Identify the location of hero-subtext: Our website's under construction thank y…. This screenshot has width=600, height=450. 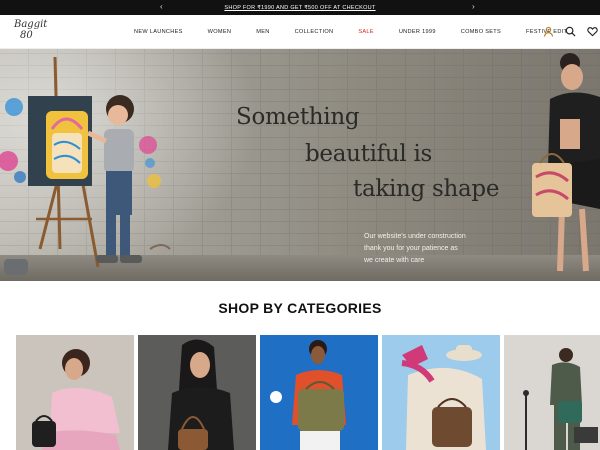
(434, 249).